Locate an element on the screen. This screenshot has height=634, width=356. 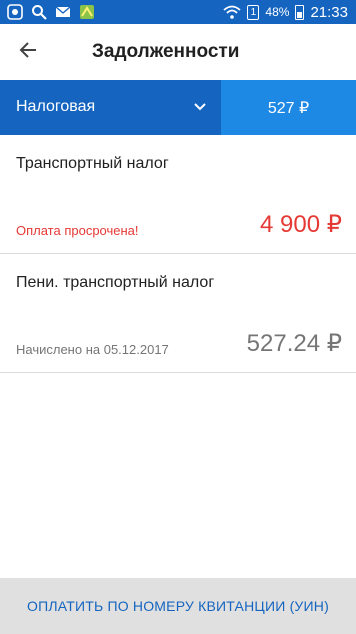
mail-icon is located at coordinates (63, 12).